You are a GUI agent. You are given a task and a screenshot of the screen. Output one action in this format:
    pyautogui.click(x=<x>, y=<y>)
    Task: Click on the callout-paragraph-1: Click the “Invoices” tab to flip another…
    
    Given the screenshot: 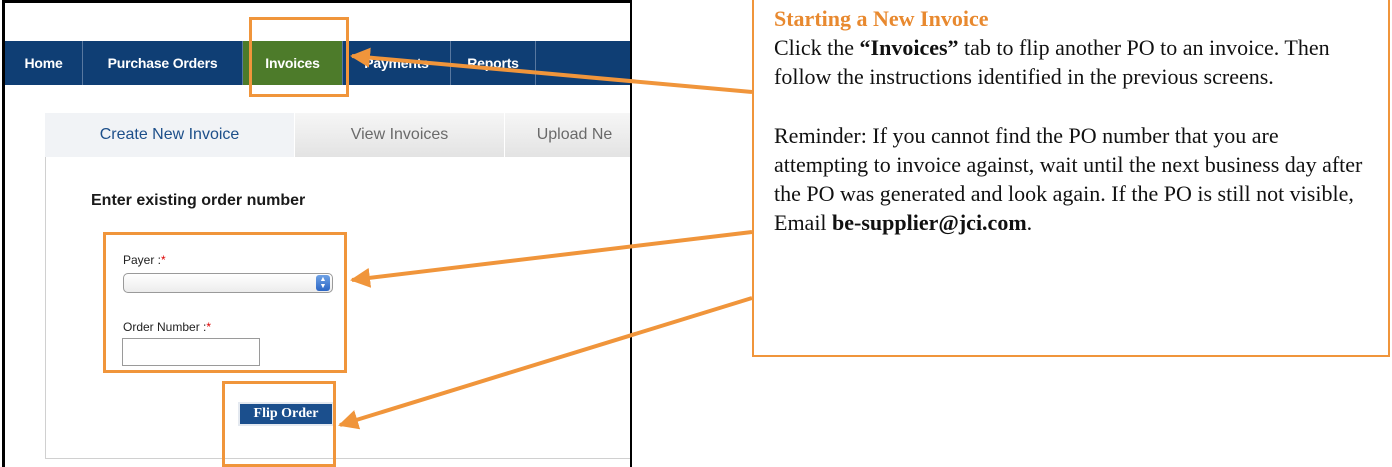 What is the action you would take?
    pyautogui.click(x=1071, y=62)
    